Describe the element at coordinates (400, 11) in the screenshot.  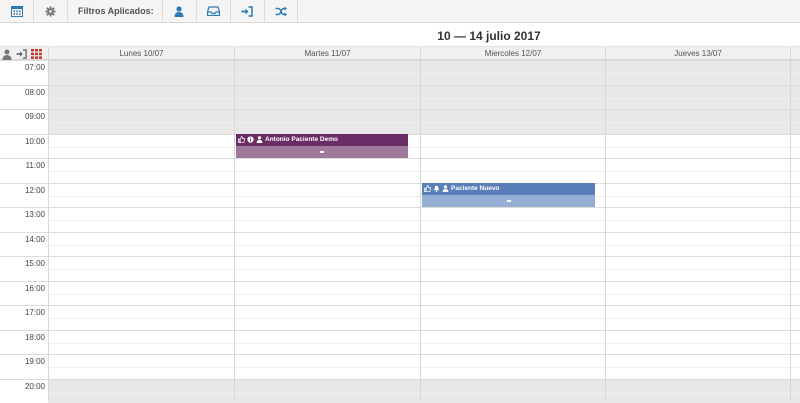
I see `toolbar: Filtros Aplicados:` at that location.